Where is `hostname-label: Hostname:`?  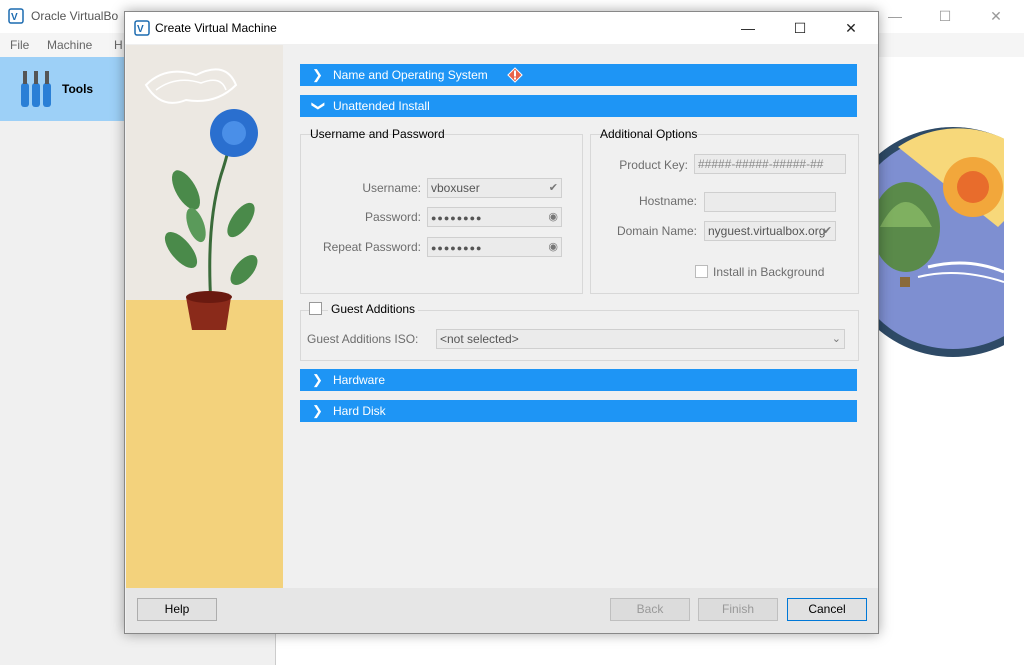
hostname-label: Hostname: is located at coordinates (667, 201).